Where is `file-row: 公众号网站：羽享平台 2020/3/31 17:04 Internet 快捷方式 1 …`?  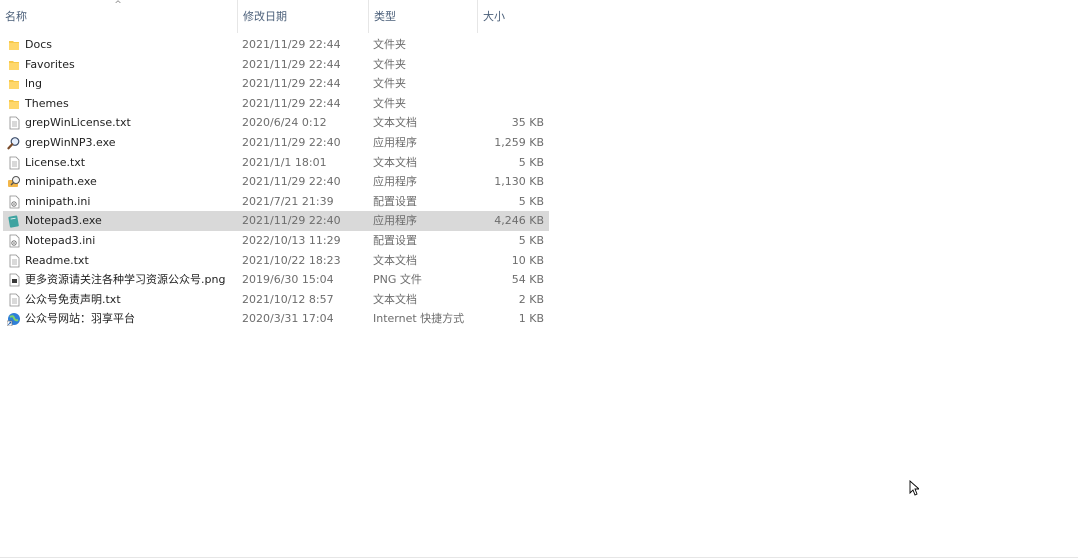
file-row: 公众号网站：羽享平台 2020/3/31 17:04 Internet 快捷方式 1 … is located at coordinates (276, 319).